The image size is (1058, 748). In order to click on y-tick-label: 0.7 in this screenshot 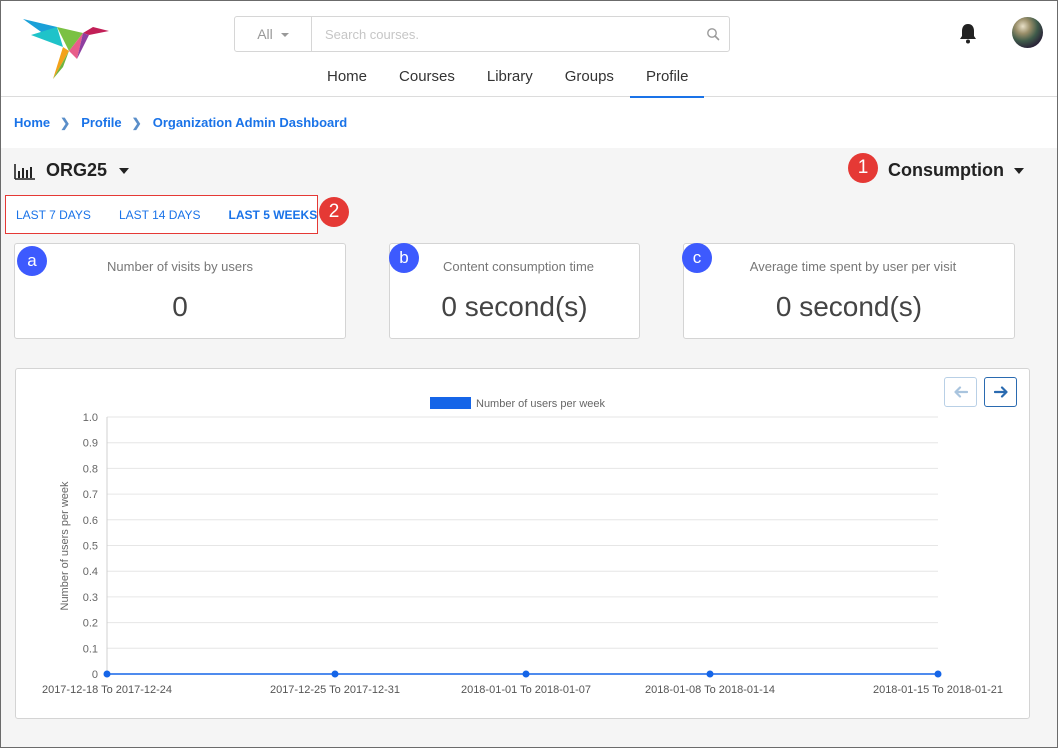, I will do `click(90, 495)`.